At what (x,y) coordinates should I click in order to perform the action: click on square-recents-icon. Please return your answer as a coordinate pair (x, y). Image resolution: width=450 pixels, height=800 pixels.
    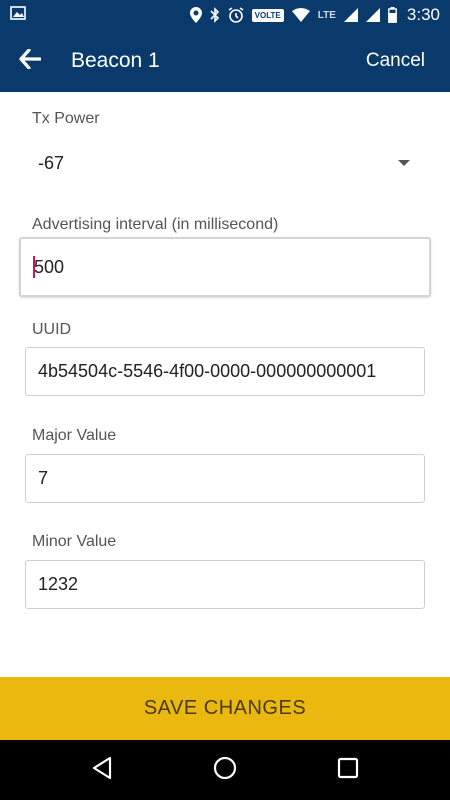
    Looking at the image, I should click on (348, 770).